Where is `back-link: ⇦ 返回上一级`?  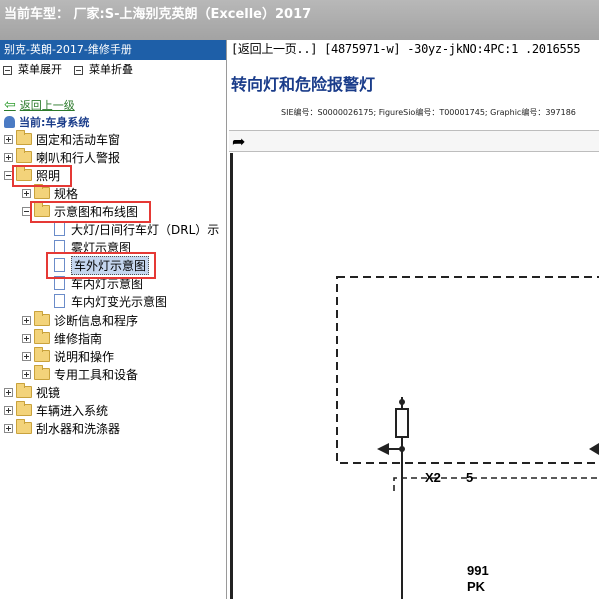 back-link: ⇦ 返回上一级 is located at coordinates (39, 105).